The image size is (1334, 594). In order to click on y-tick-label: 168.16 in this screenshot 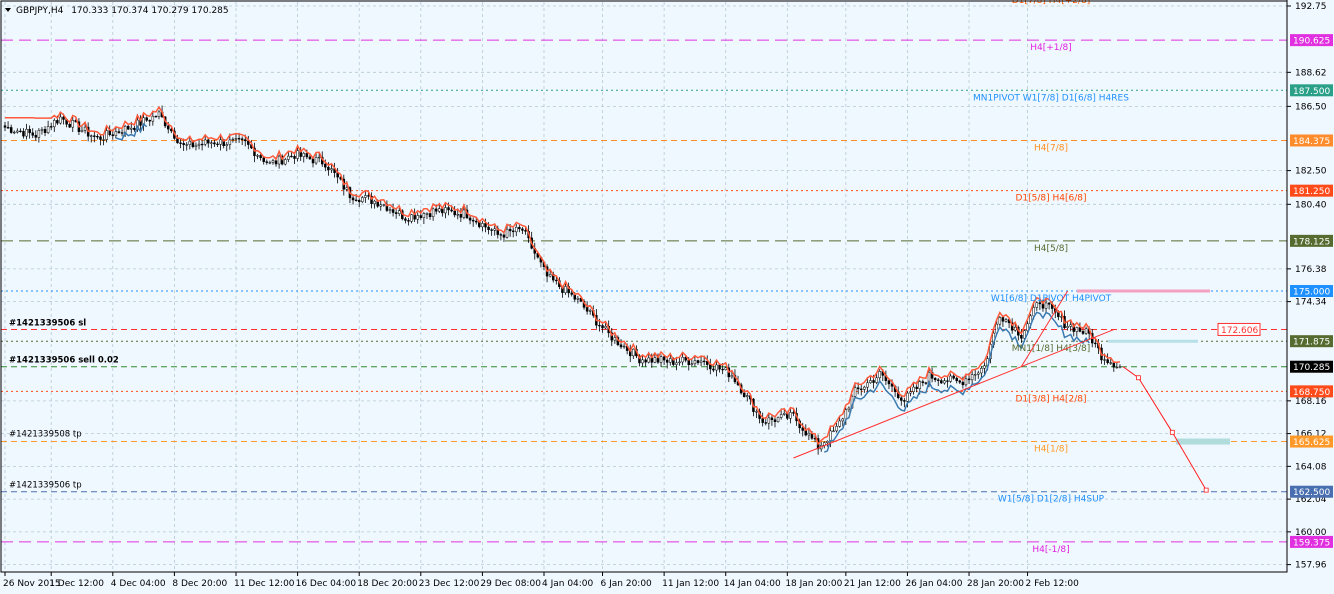, I will do `click(1311, 402)`.